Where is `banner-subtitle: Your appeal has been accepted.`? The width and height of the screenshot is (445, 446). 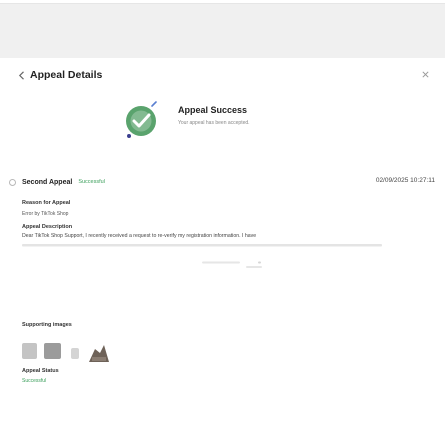 banner-subtitle: Your appeal has been accepted. is located at coordinates (214, 123).